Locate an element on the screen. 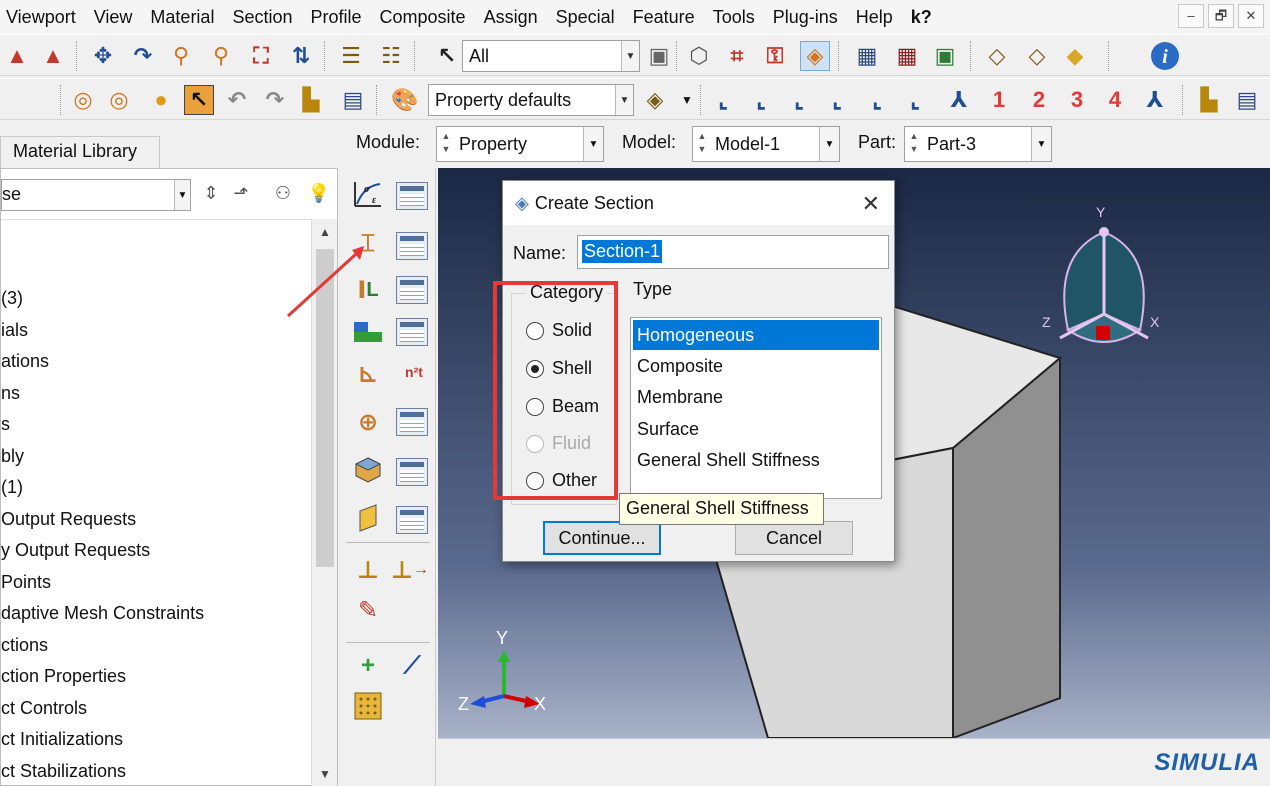 This screenshot has width=1270, height=786. cancel-button: Cancel is located at coordinates (794, 538).